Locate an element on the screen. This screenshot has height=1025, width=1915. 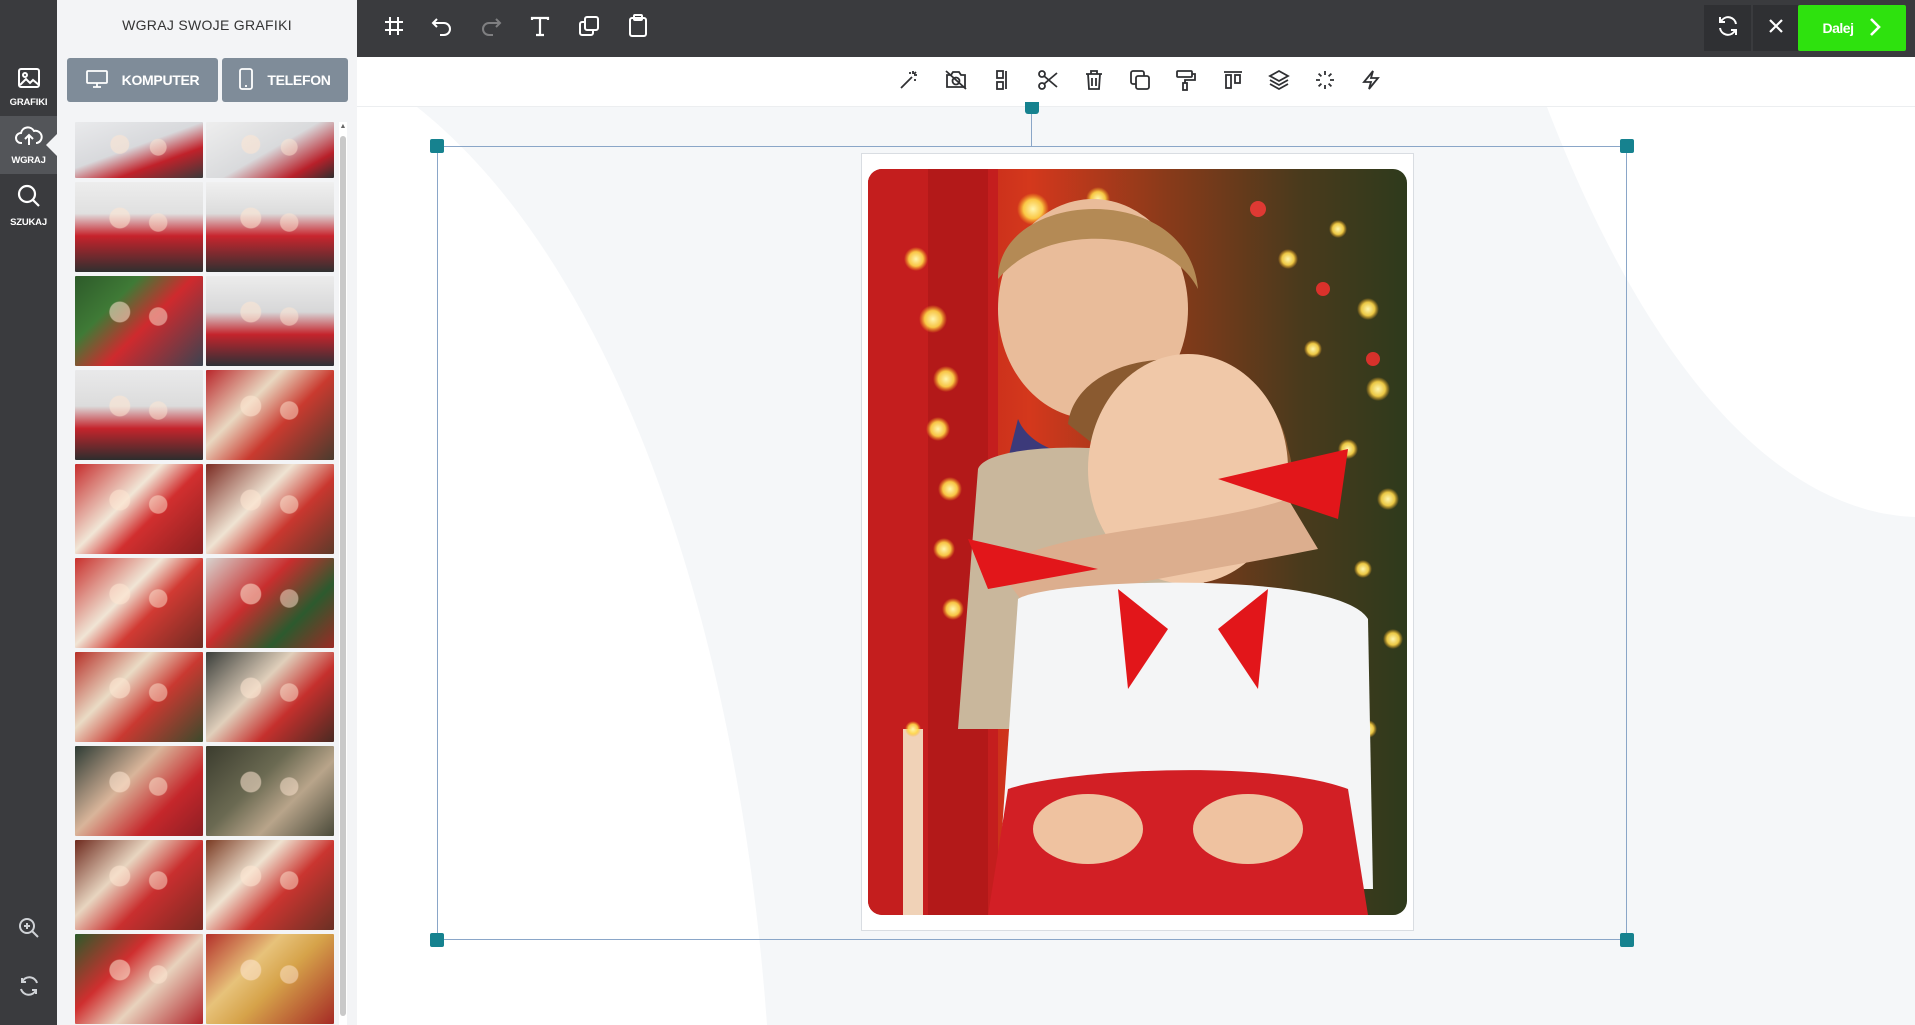
grid-button is located at coordinates (394, 28).